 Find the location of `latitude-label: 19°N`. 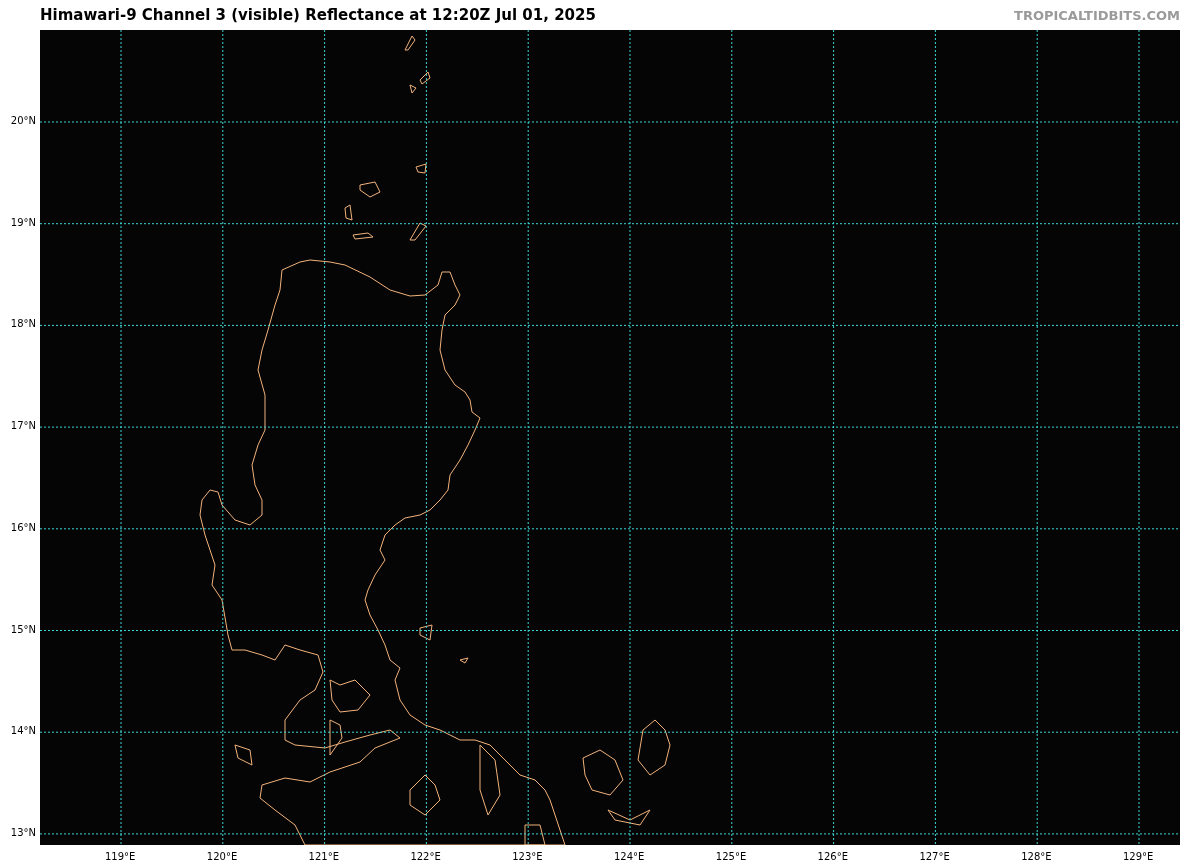

latitude-label: 19°N is located at coordinates (23, 222).